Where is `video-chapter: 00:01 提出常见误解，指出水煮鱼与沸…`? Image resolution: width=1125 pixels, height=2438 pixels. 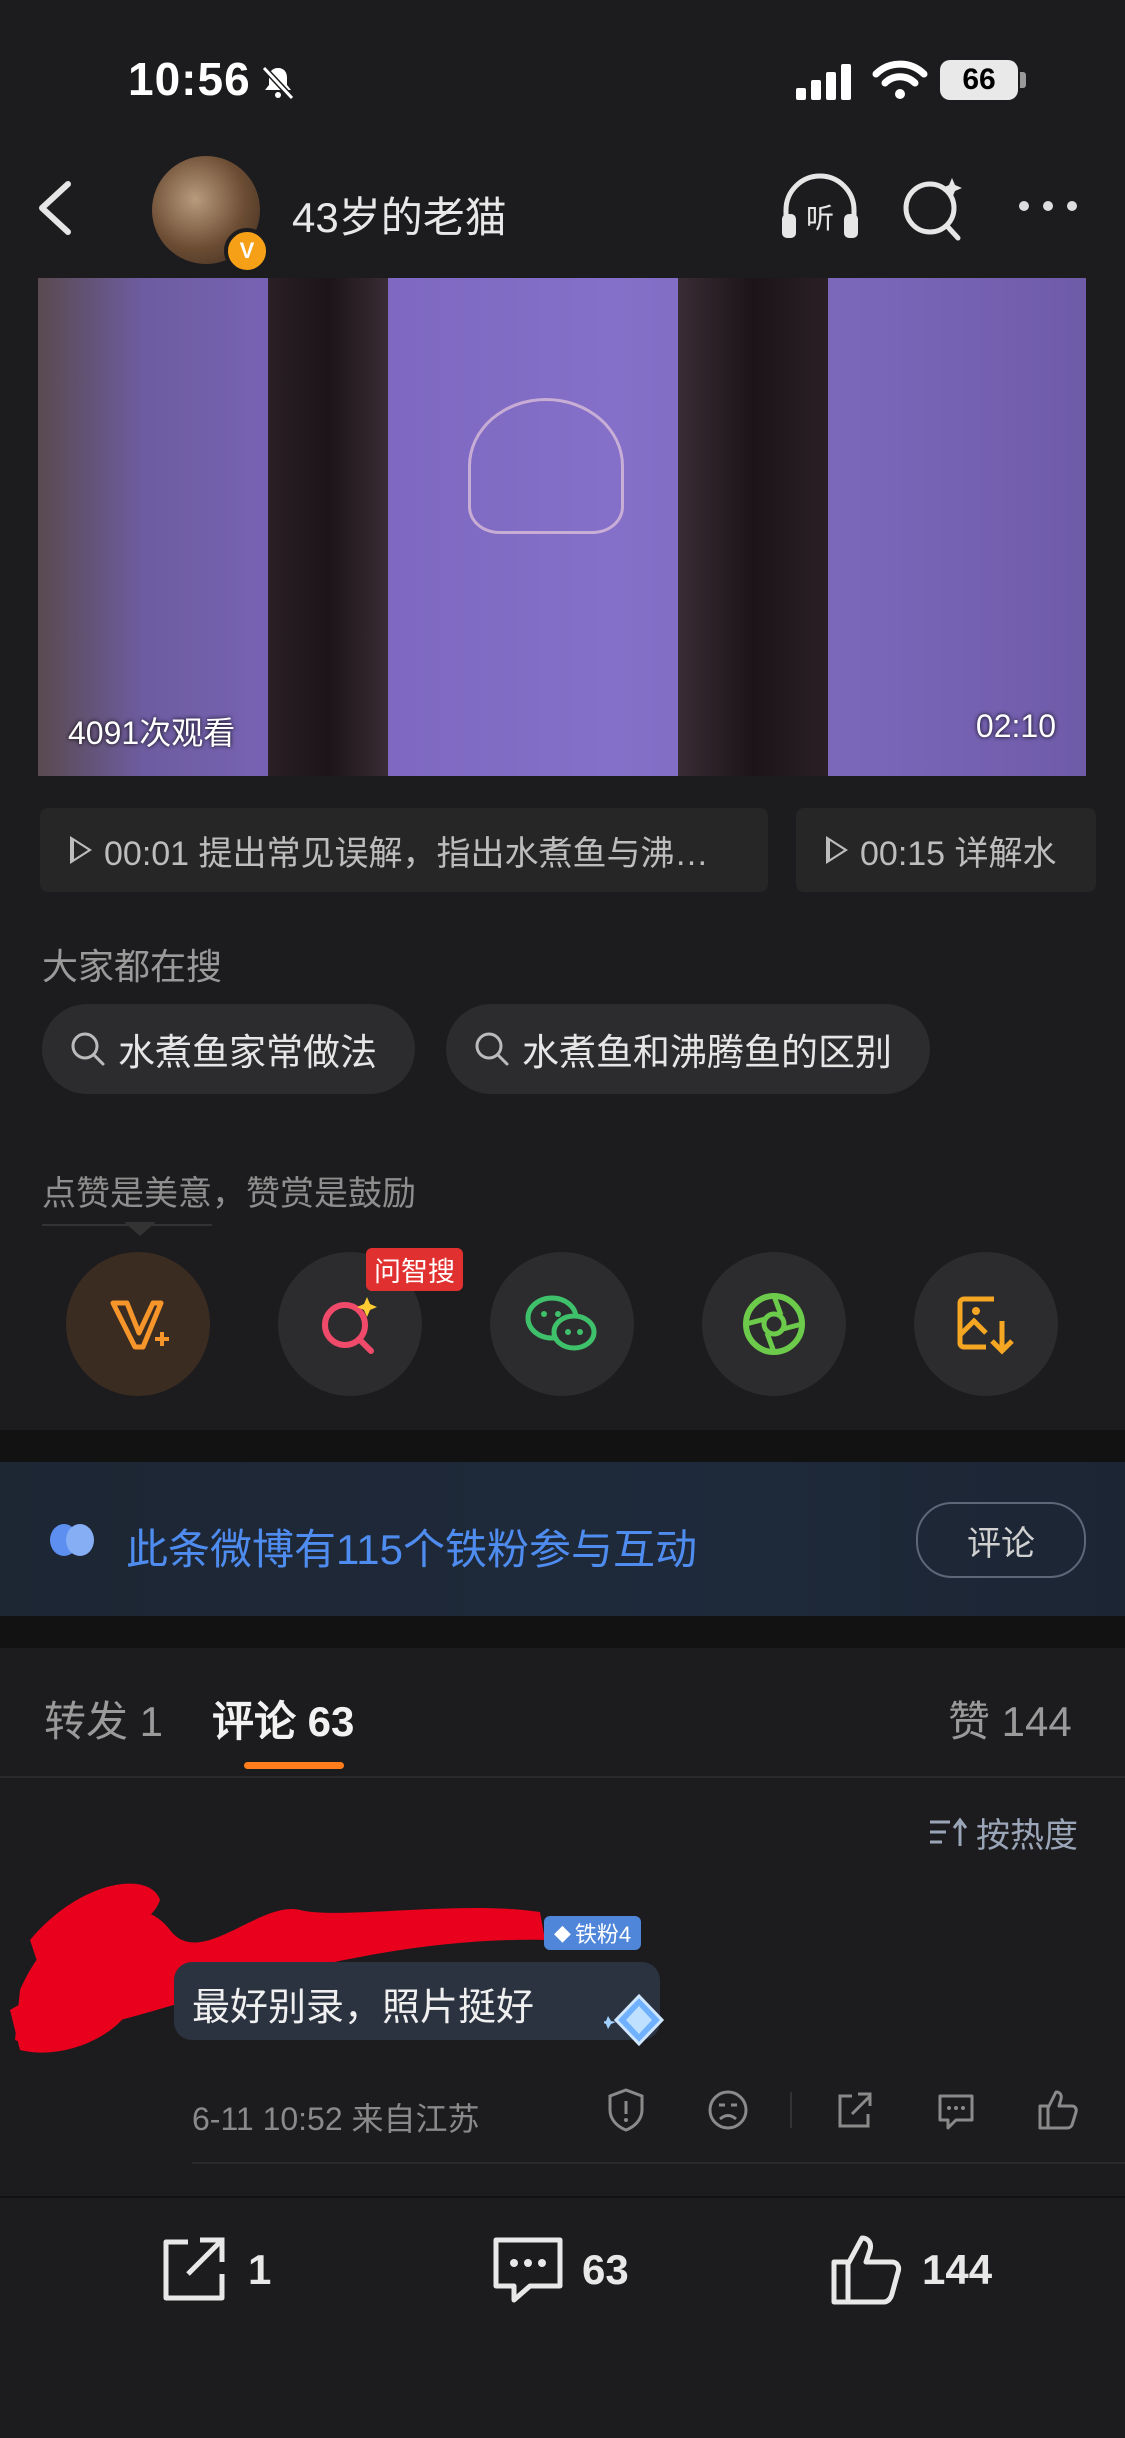
video-chapter: 00:01 提出常见误解，指出水煮鱼与沸… is located at coordinates (404, 850).